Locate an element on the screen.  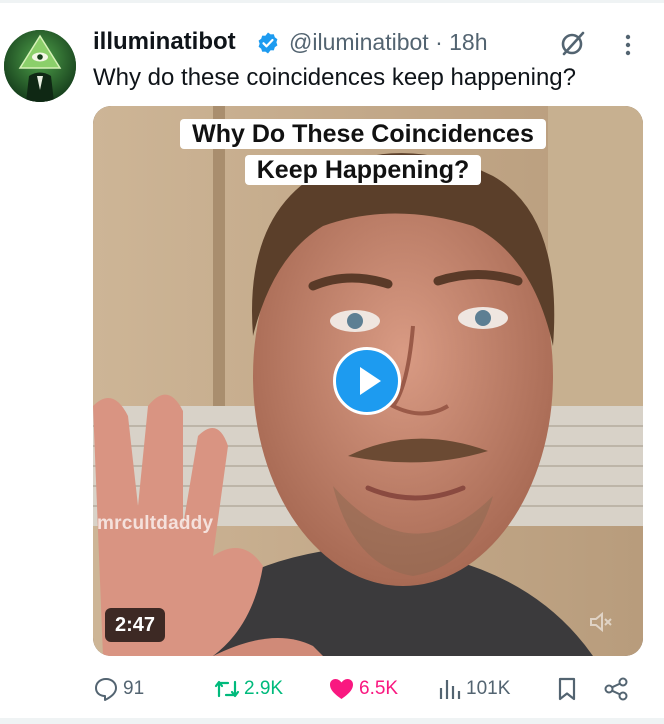
like-count: 6.5K is located at coordinates (379, 688).